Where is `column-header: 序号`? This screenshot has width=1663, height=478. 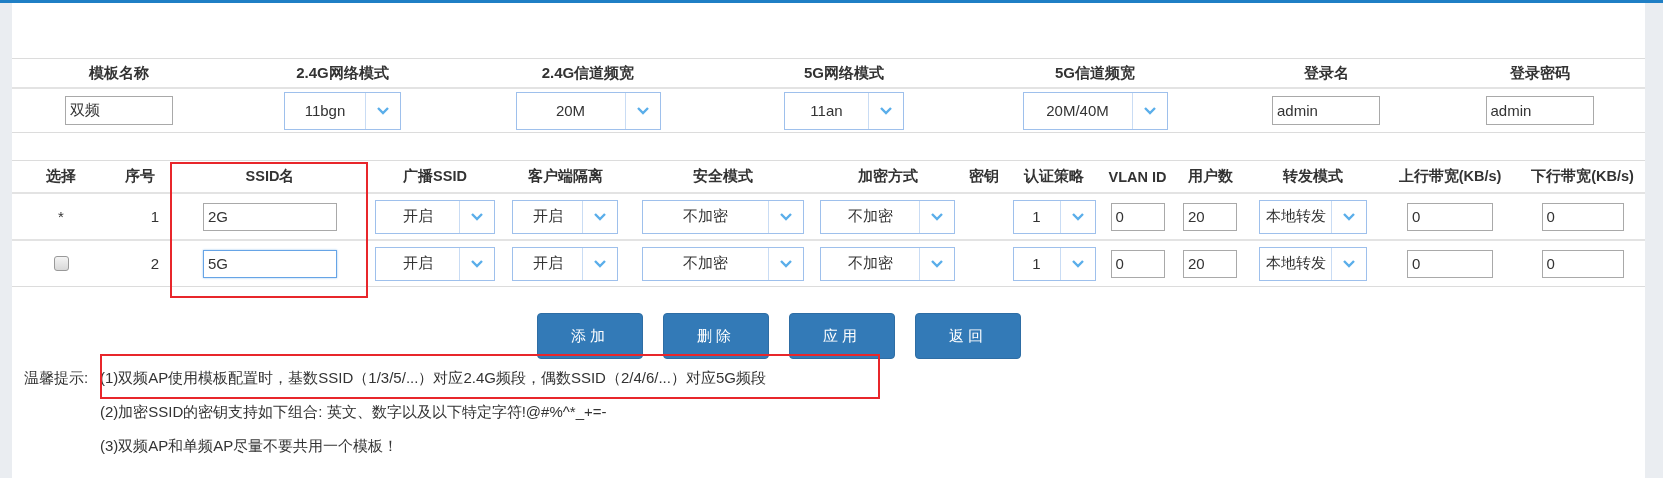
column-header: 序号 is located at coordinates (140, 176).